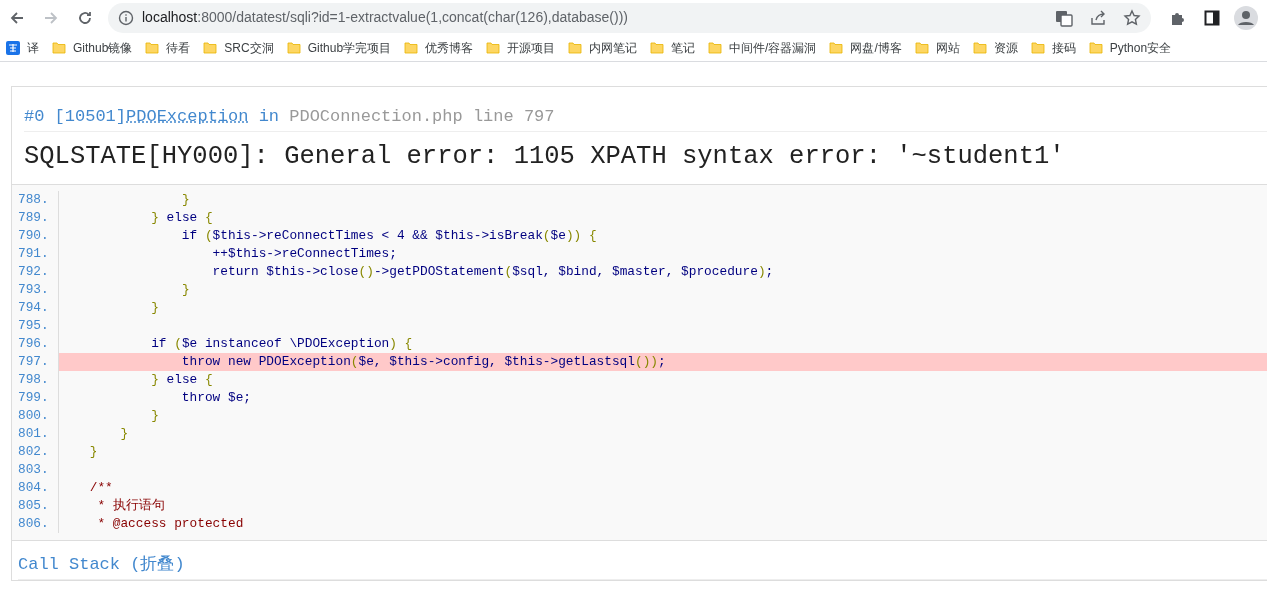 The width and height of the screenshot is (1267, 601). I want to click on line-number: 804., so click(34, 488).